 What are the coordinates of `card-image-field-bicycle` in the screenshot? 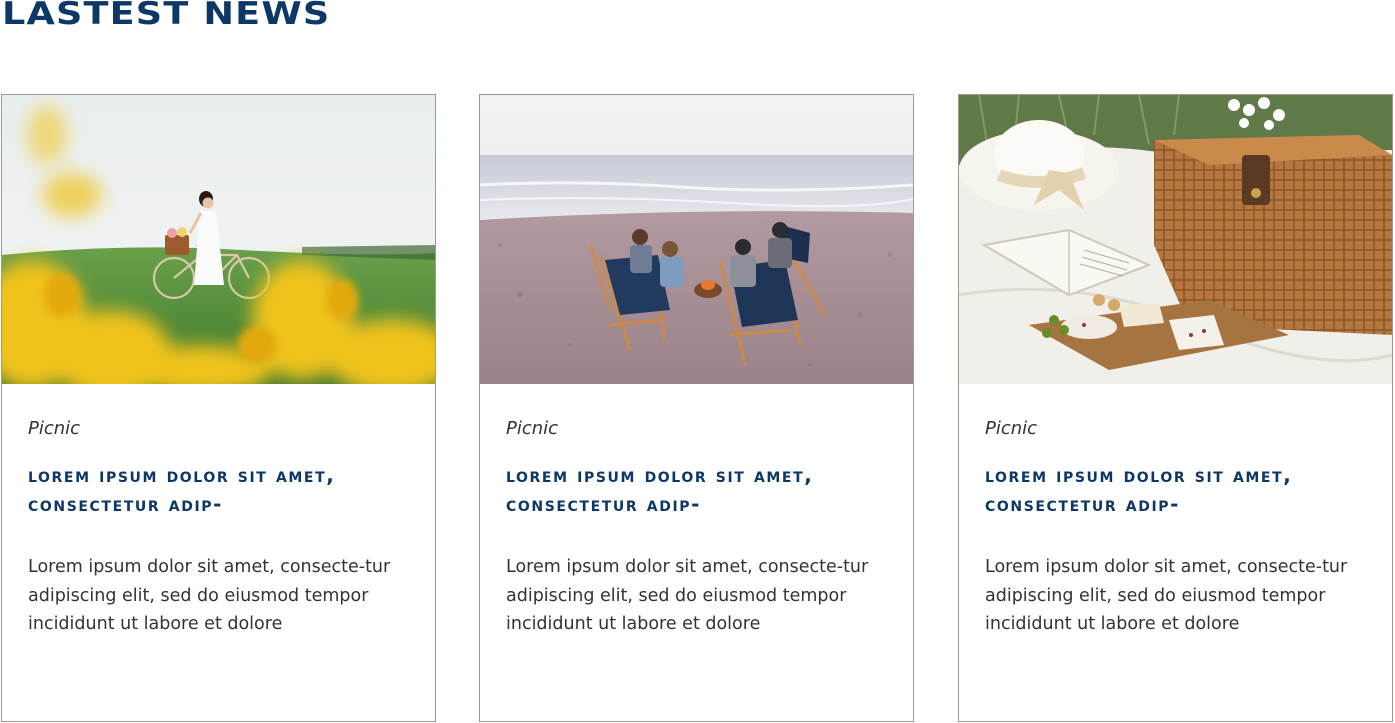 It's located at (218, 239).